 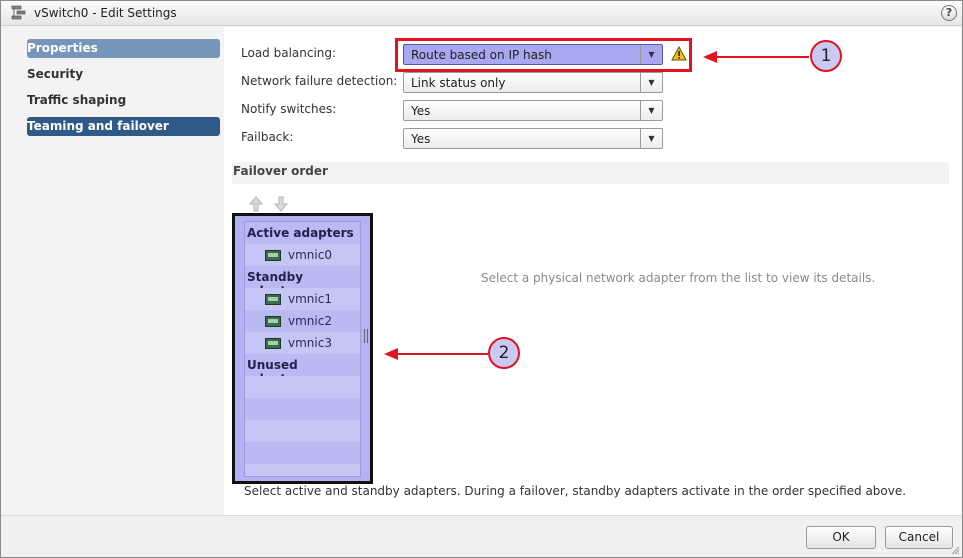 I want to click on help-icon: ?, so click(x=949, y=13).